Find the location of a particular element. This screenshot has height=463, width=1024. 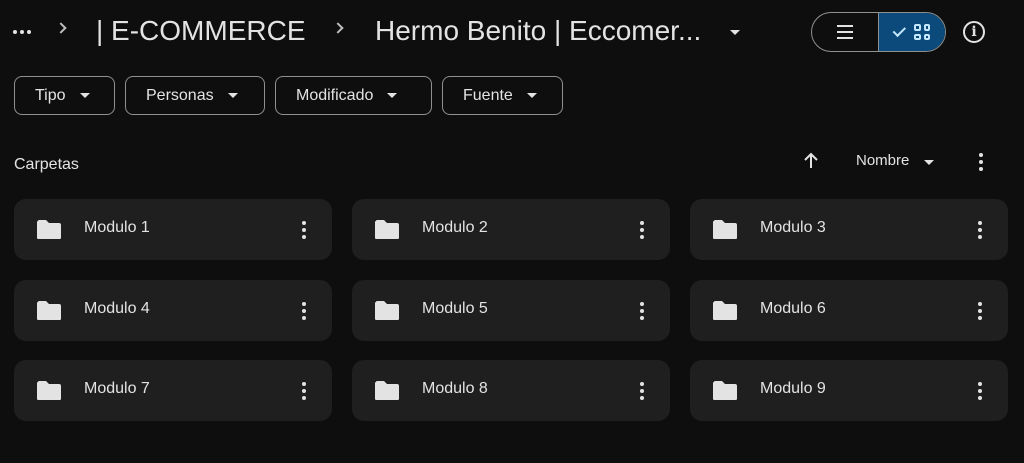

folder-name: Modulo 2 is located at coordinates (455, 227).